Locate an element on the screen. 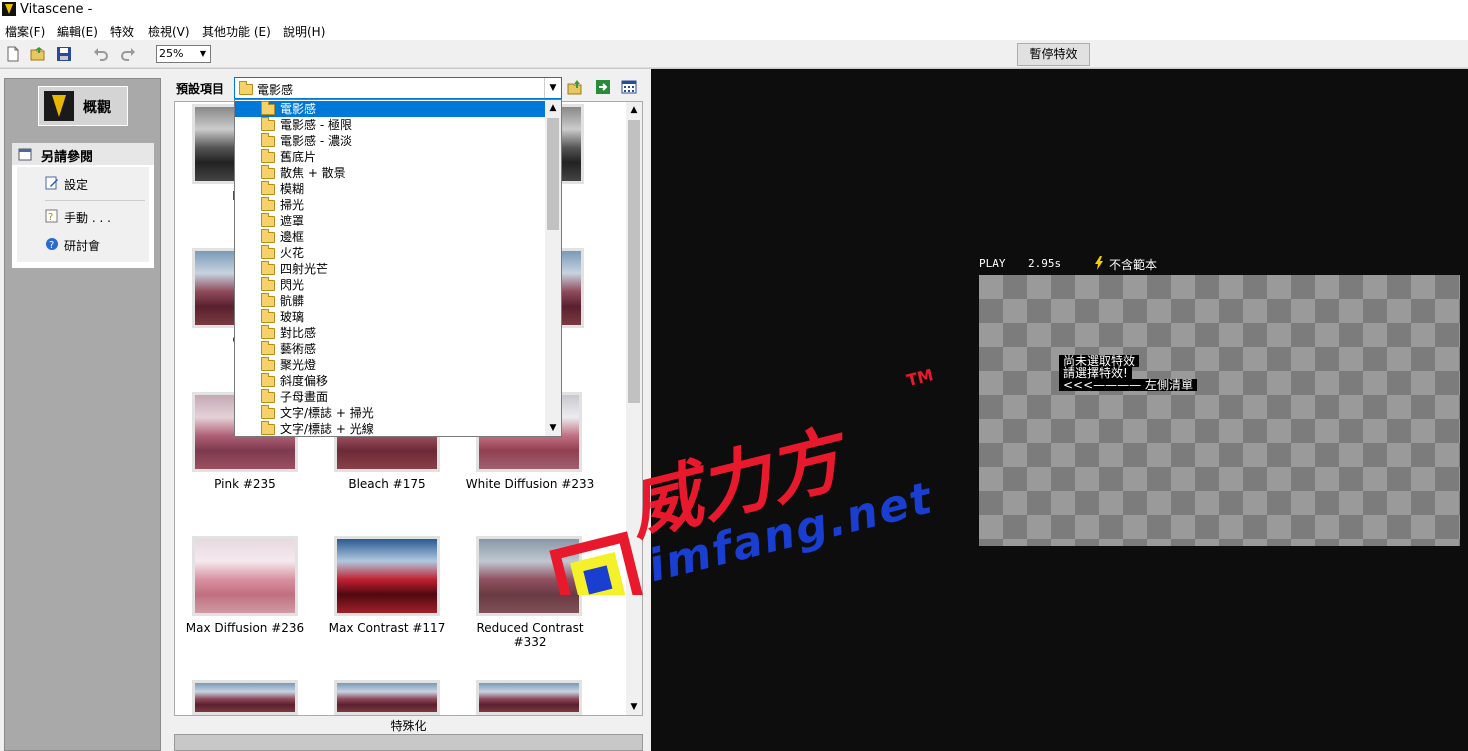 The image size is (1468, 751). menu-edit: 編輯(E) is located at coordinates (77, 31).